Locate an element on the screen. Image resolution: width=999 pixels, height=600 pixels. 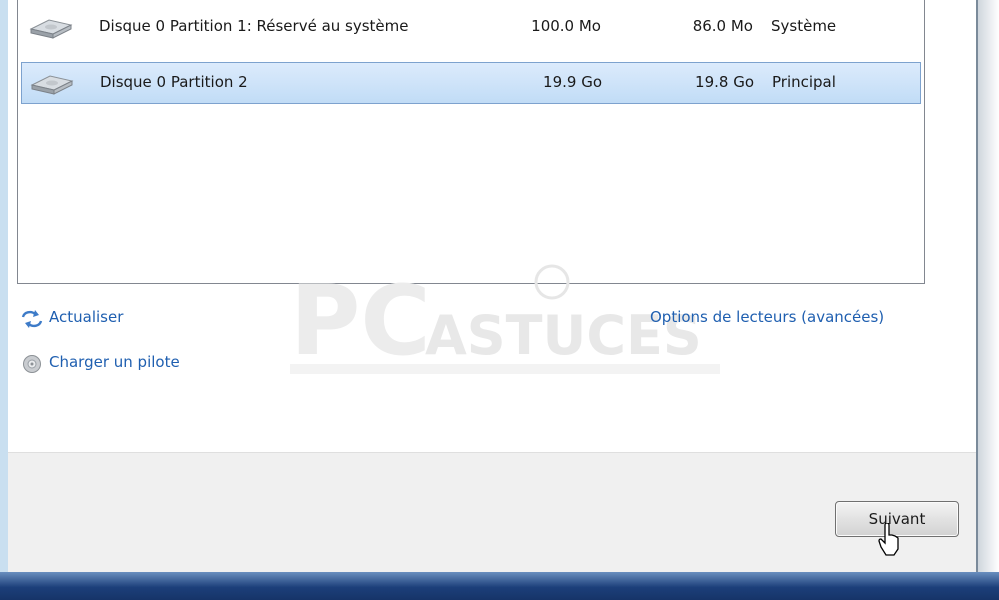
partition-type: Principal is located at coordinates (804, 82).